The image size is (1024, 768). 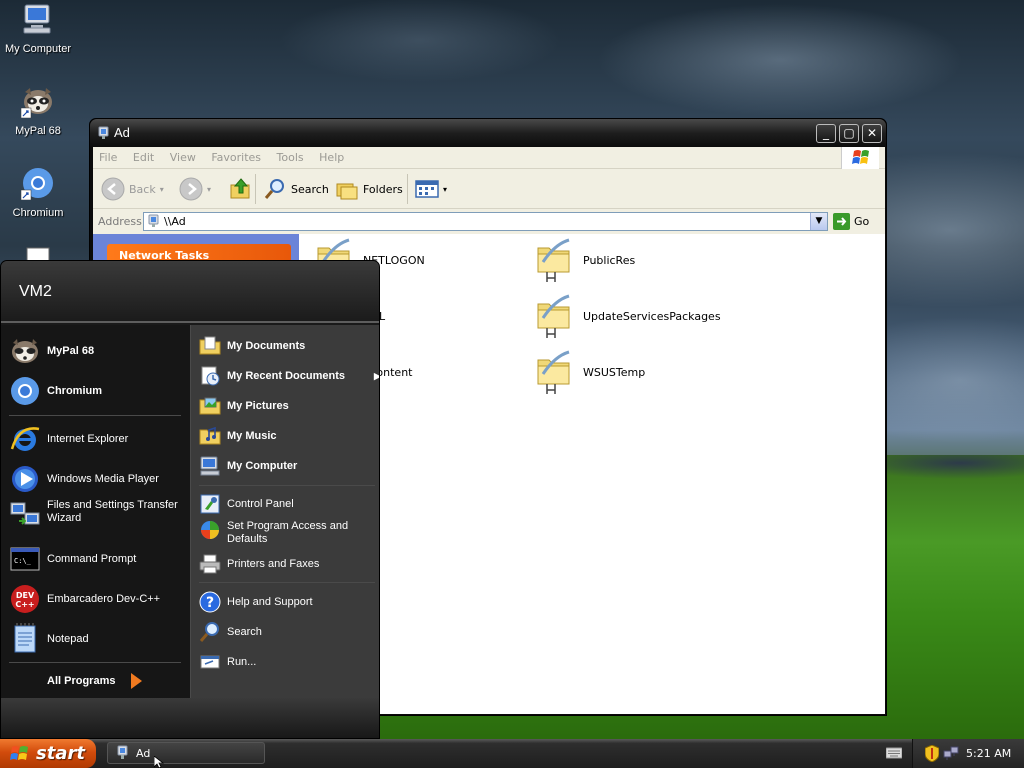 I want to click on address-input: \\Ad ▼, so click(x=485, y=221).